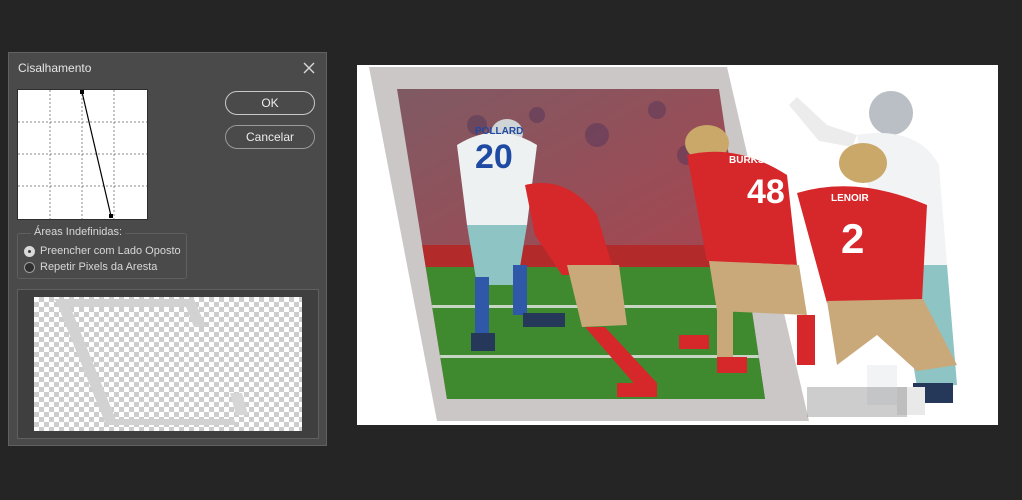 The width and height of the screenshot is (1022, 500). I want to click on lenoir-number: 2, so click(852, 238).